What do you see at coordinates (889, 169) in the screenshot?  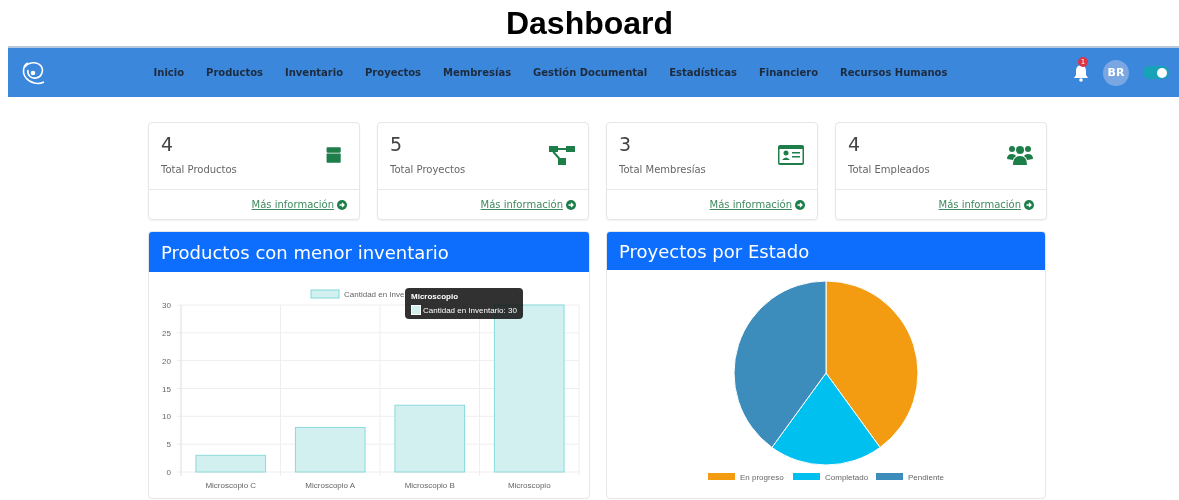 I see `stat-label: Total Empleados` at bounding box center [889, 169].